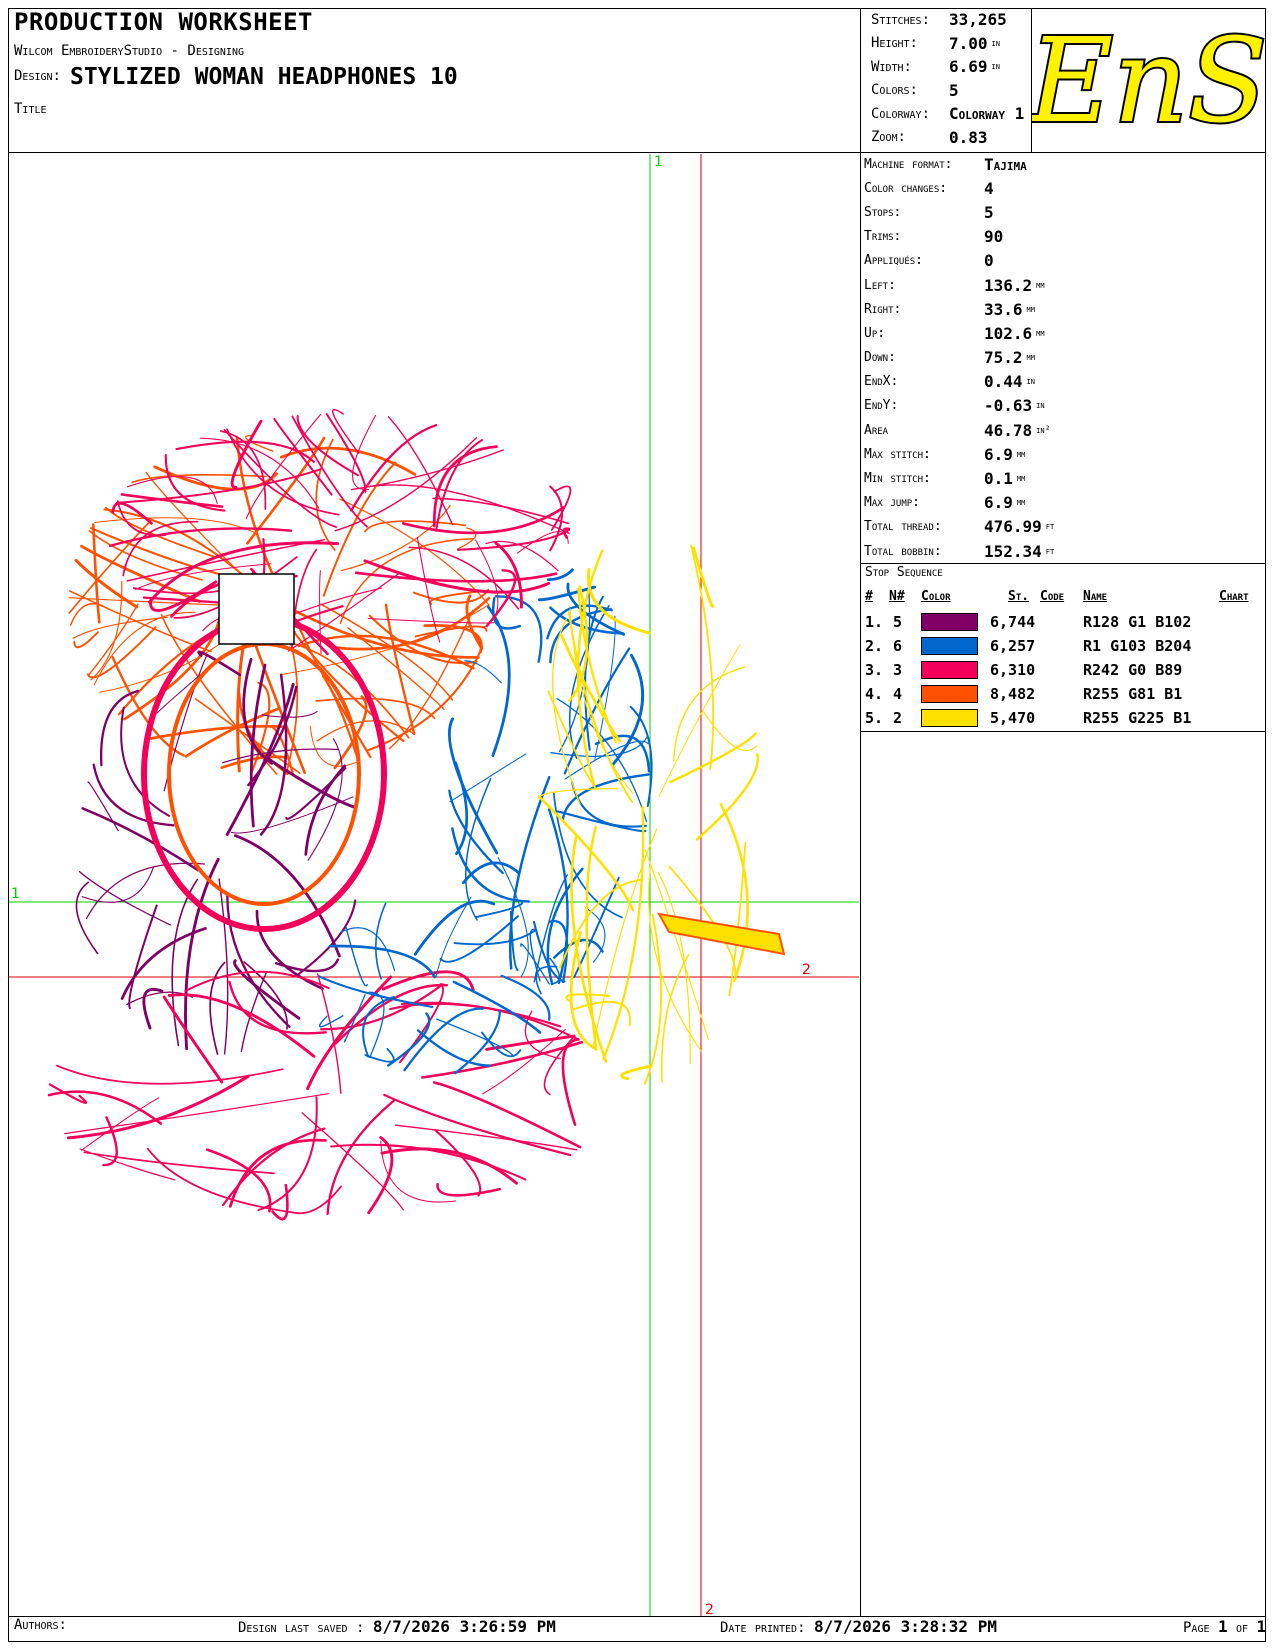  What do you see at coordinates (637, 1616) in the screenshot?
I see `footer-divider` at bounding box center [637, 1616].